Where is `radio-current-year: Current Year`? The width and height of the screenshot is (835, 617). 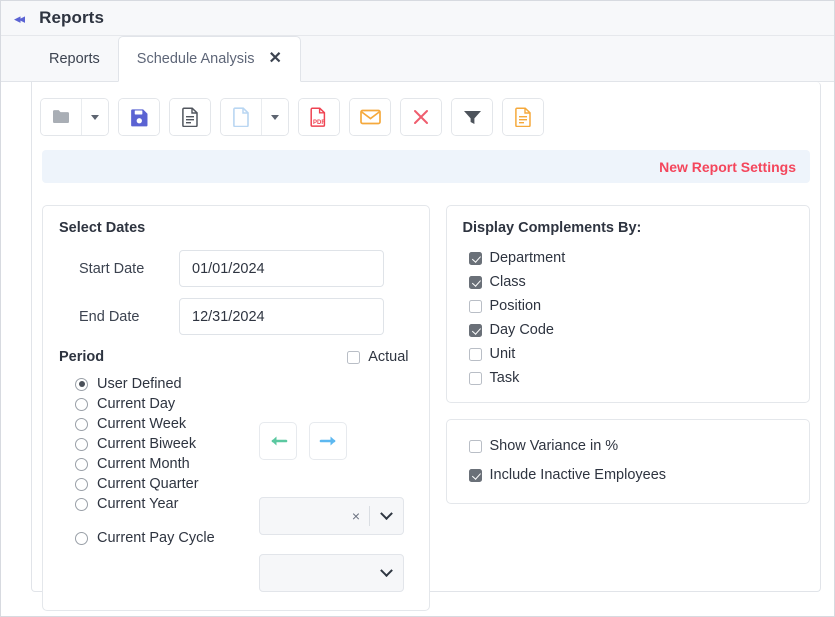 radio-current-year: Current Year is located at coordinates (162, 504).